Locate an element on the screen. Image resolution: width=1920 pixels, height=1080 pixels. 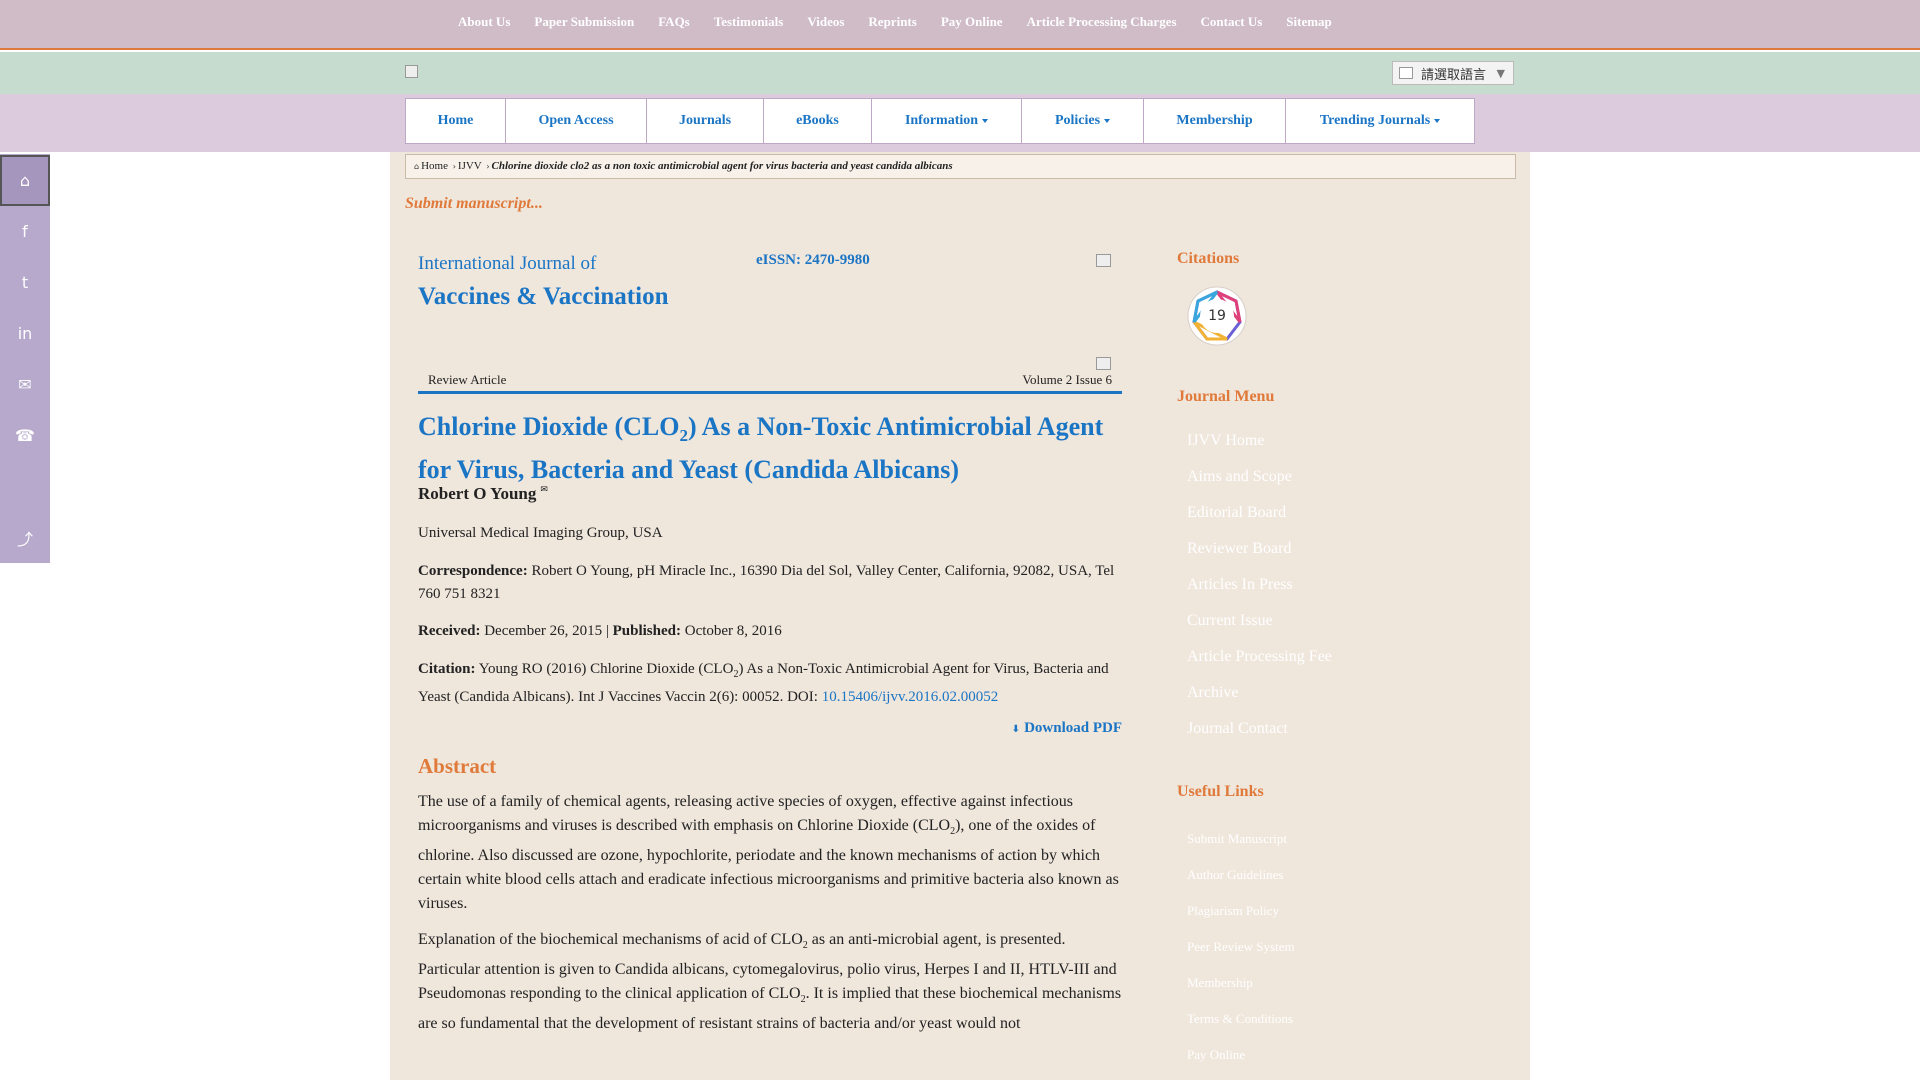
top-nav-article-processing-charges: Article Processing Charges is located at coordinates (1102, 22).